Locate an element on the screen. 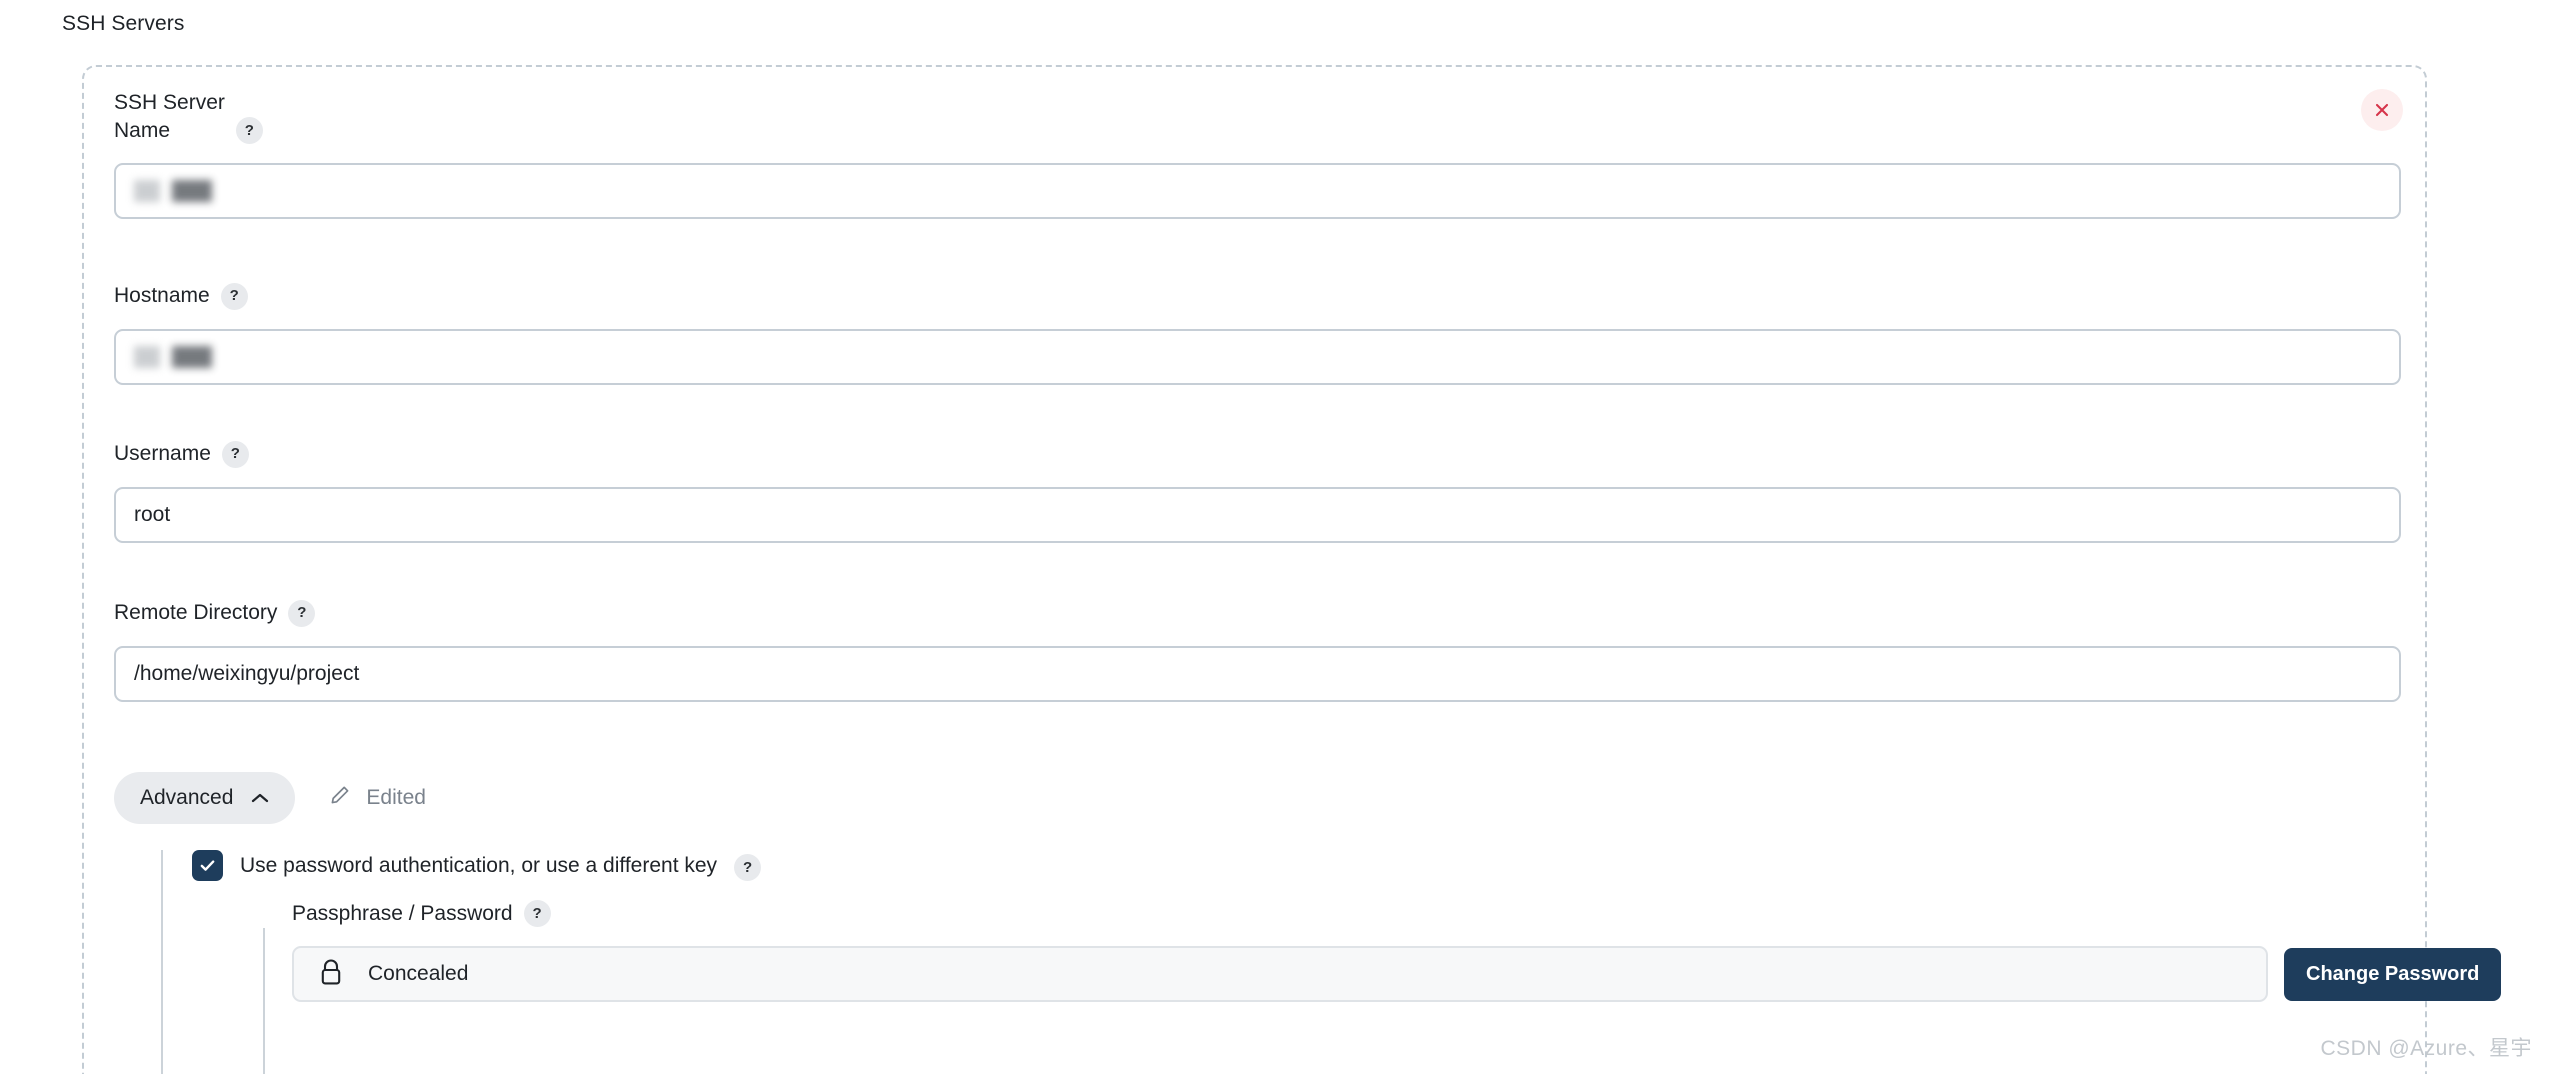 This screenshot has height=1074, width=2550. watermark: CSDN @Azure、星宇 is located at coordinates (2426, 1048).